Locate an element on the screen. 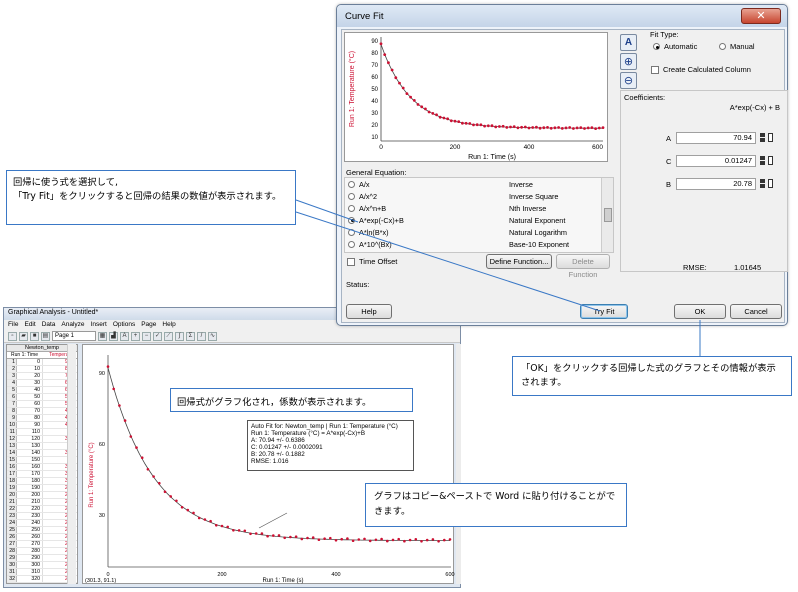 The width and height of the screenshot is (798, 592). note-ok-text: 「OK」をクリックする回帰した式のグラフとその情報が表示されます。 is located at coordinates (648, 375).